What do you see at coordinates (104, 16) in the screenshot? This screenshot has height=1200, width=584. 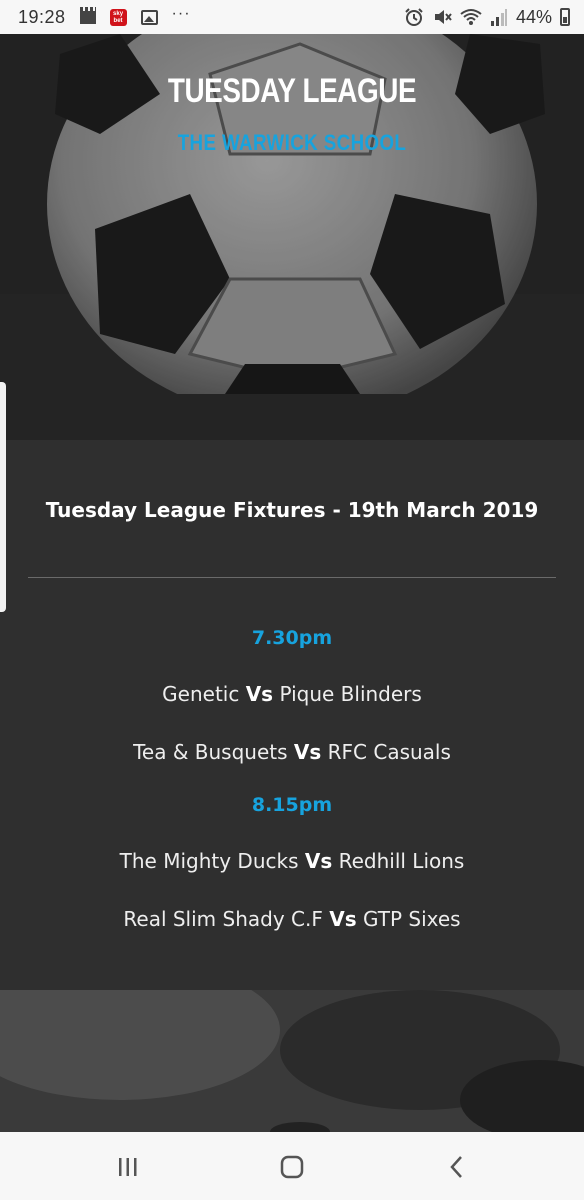 I see `status-left: 19:28 sky bet ···` at bounding box center [104, 16].